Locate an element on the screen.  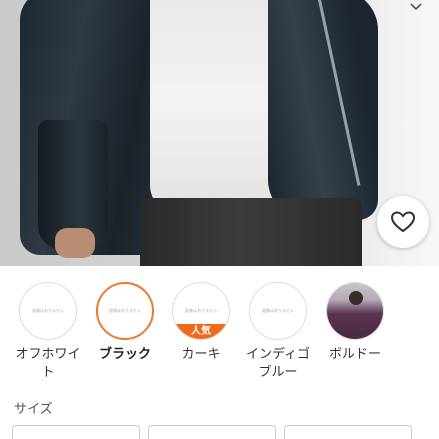
color-thumbnail: 画像はありません 人気 is located at coordinates (201, 311).